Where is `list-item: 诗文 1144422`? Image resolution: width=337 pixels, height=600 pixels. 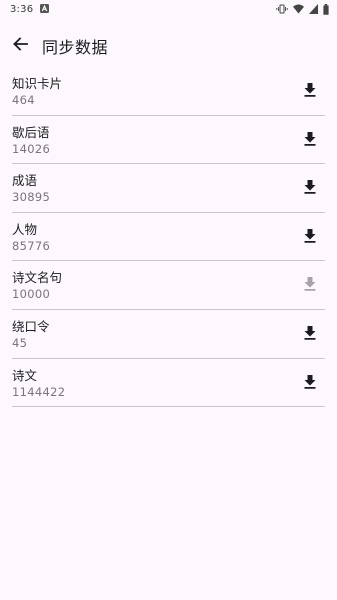 list-item: 诗文 1144422 is located at coordinates (168, 383).